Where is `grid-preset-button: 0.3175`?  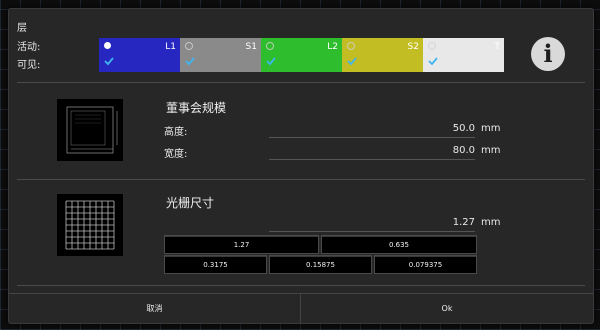
grid-preset-button: 0.3175 is located at coordinates (215, 264).